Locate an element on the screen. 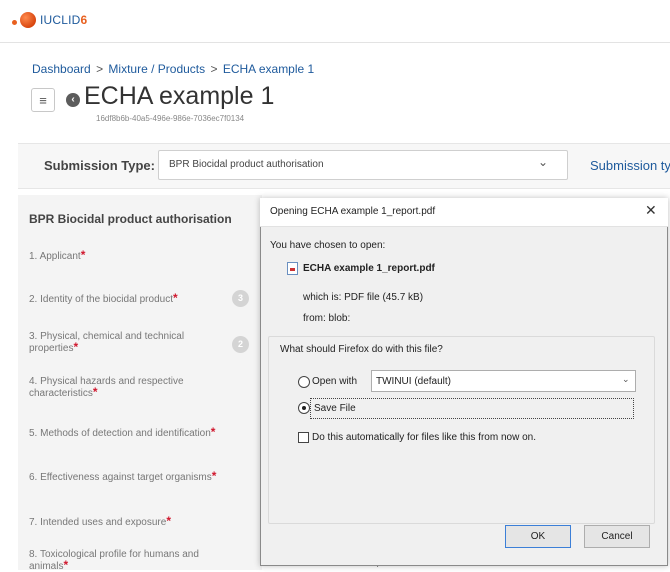  section-label: 2. Identity of the biocidal product is located at coordinates (101, 299).